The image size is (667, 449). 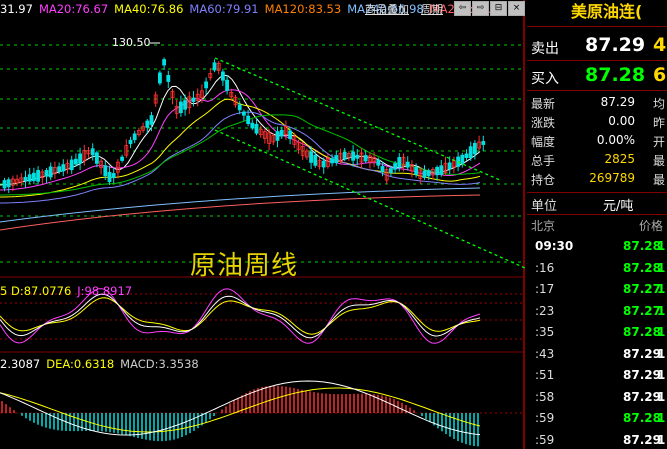 I want to click on overlay-link: 商品叠加, so click(x=387, y=9).